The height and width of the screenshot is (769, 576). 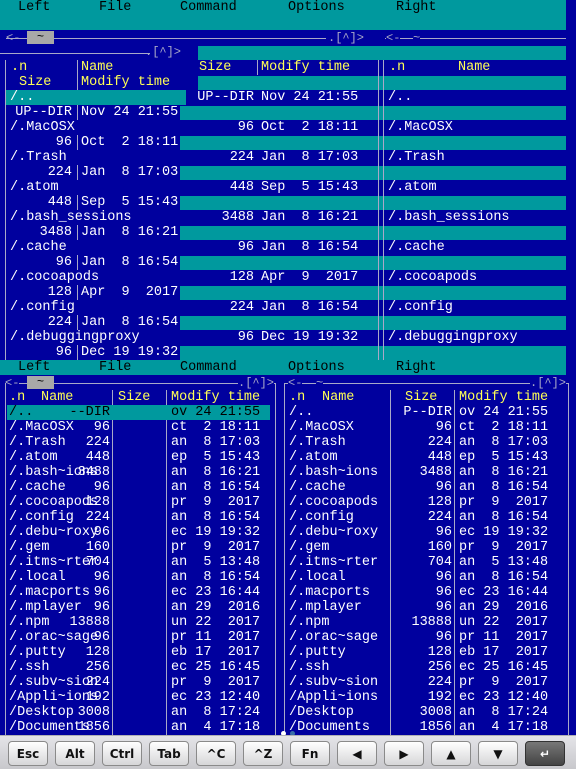 I want to click on ctrl-z-key: ^Z, so click(x=263, y=753).